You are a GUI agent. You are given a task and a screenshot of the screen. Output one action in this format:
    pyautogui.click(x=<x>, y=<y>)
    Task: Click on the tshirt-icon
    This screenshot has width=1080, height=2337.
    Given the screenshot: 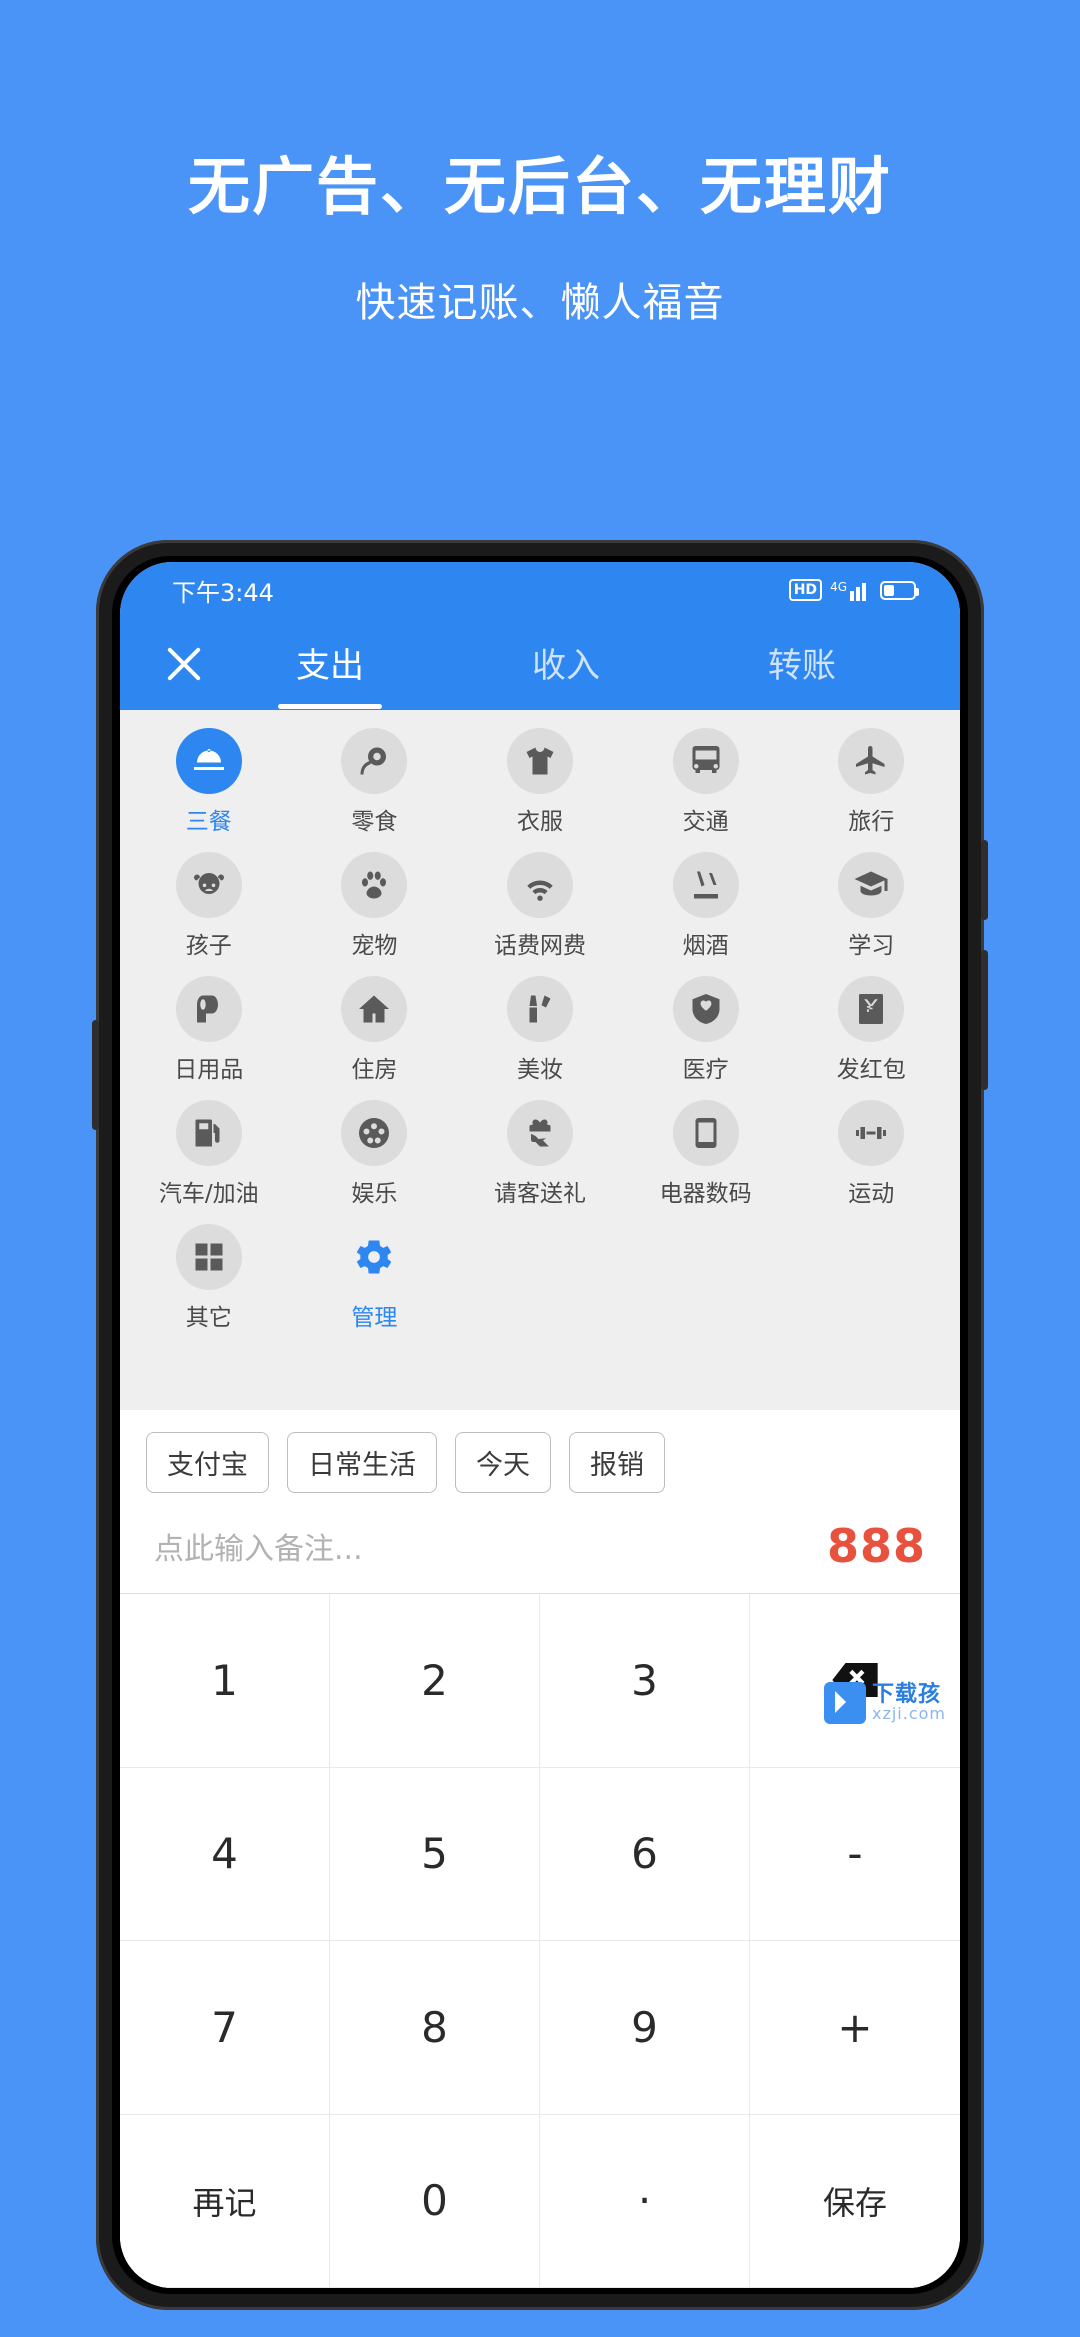 What is the action you would take?
    pyautogui.click(x=539, y=761)
    